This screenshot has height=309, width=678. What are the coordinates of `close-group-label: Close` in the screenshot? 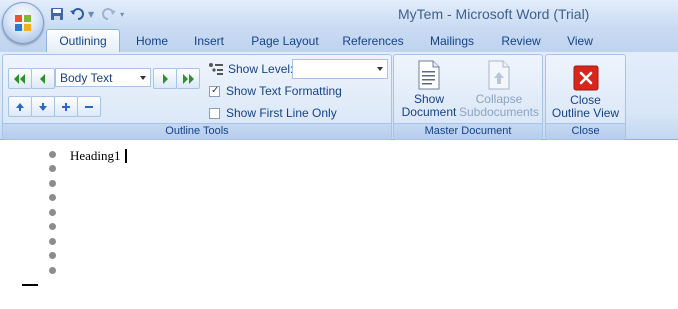 It's located at (585, 131).